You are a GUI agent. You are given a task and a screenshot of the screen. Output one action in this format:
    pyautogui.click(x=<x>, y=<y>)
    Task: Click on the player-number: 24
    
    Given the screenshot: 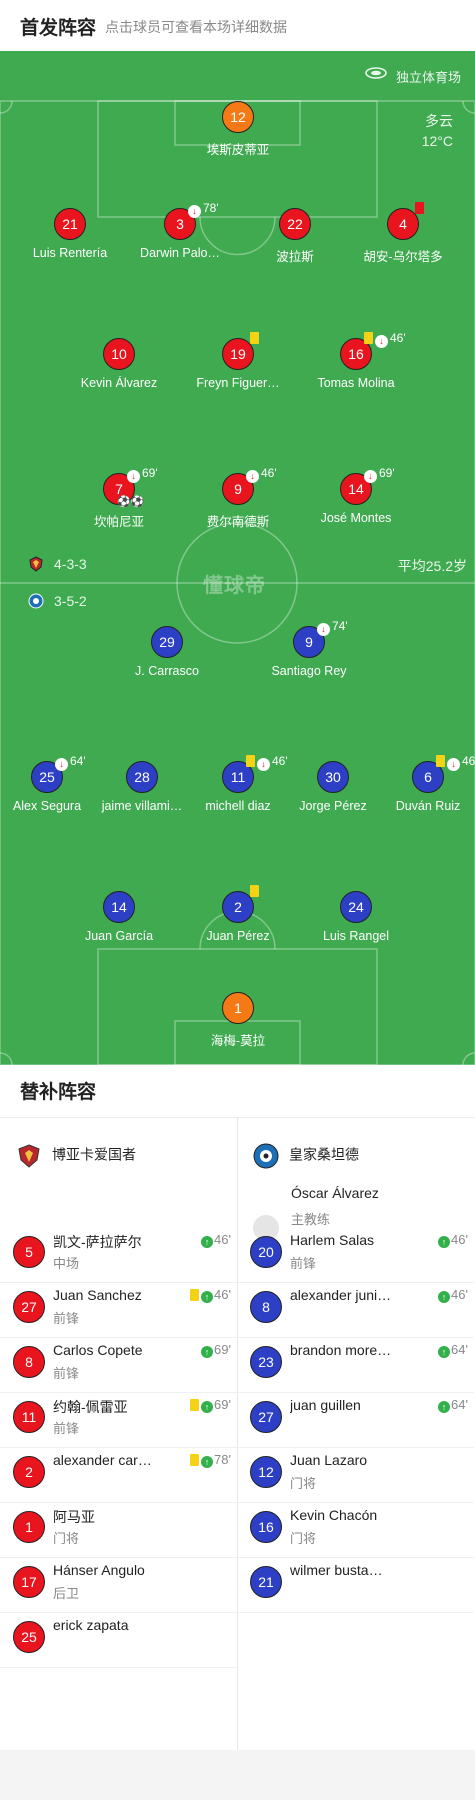 What is the action you would take?
    pyautogui.click(x=356, y=907)
    